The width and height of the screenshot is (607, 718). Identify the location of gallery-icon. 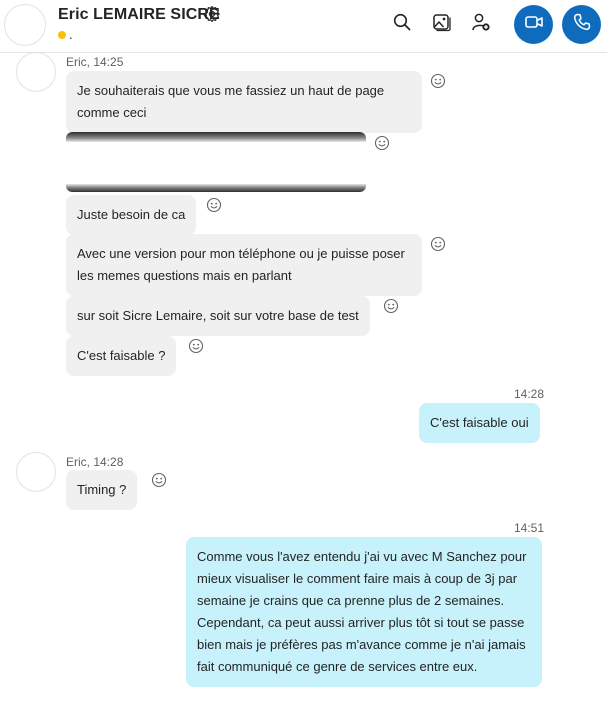
(441, 24).